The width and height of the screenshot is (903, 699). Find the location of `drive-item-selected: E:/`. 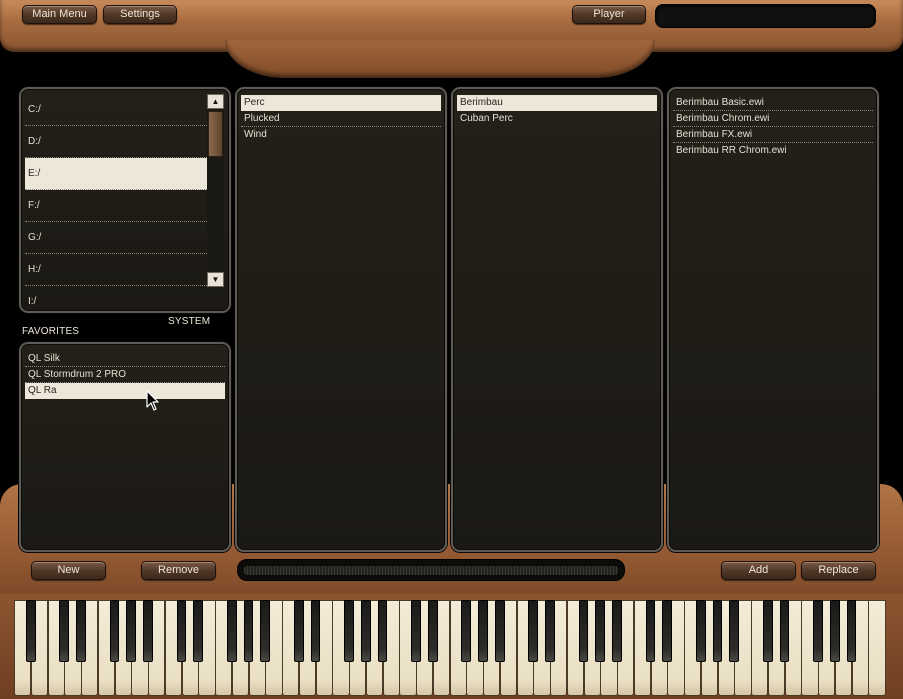

drive-item-selected: E:/ is located at coordinates (117, 174).